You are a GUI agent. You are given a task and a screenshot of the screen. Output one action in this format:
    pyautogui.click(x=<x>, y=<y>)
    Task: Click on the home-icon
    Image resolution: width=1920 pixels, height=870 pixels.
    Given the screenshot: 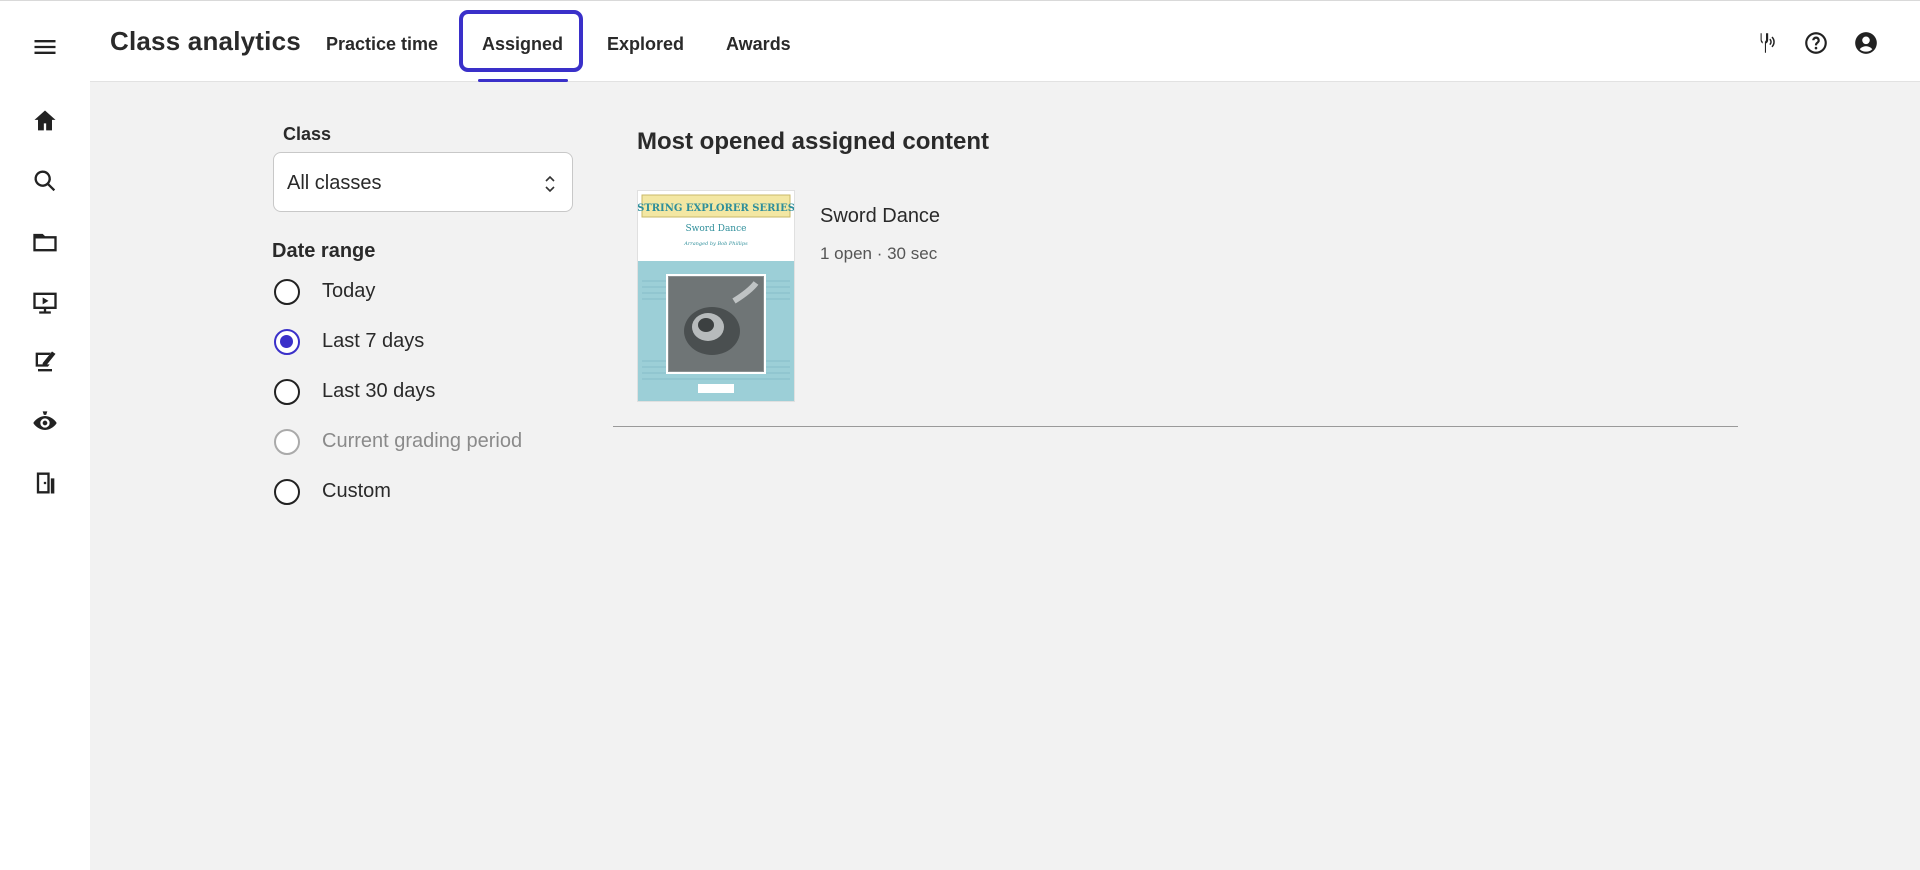 What is the action you would take?
    pyautogui.click(x=45, y=120)
    